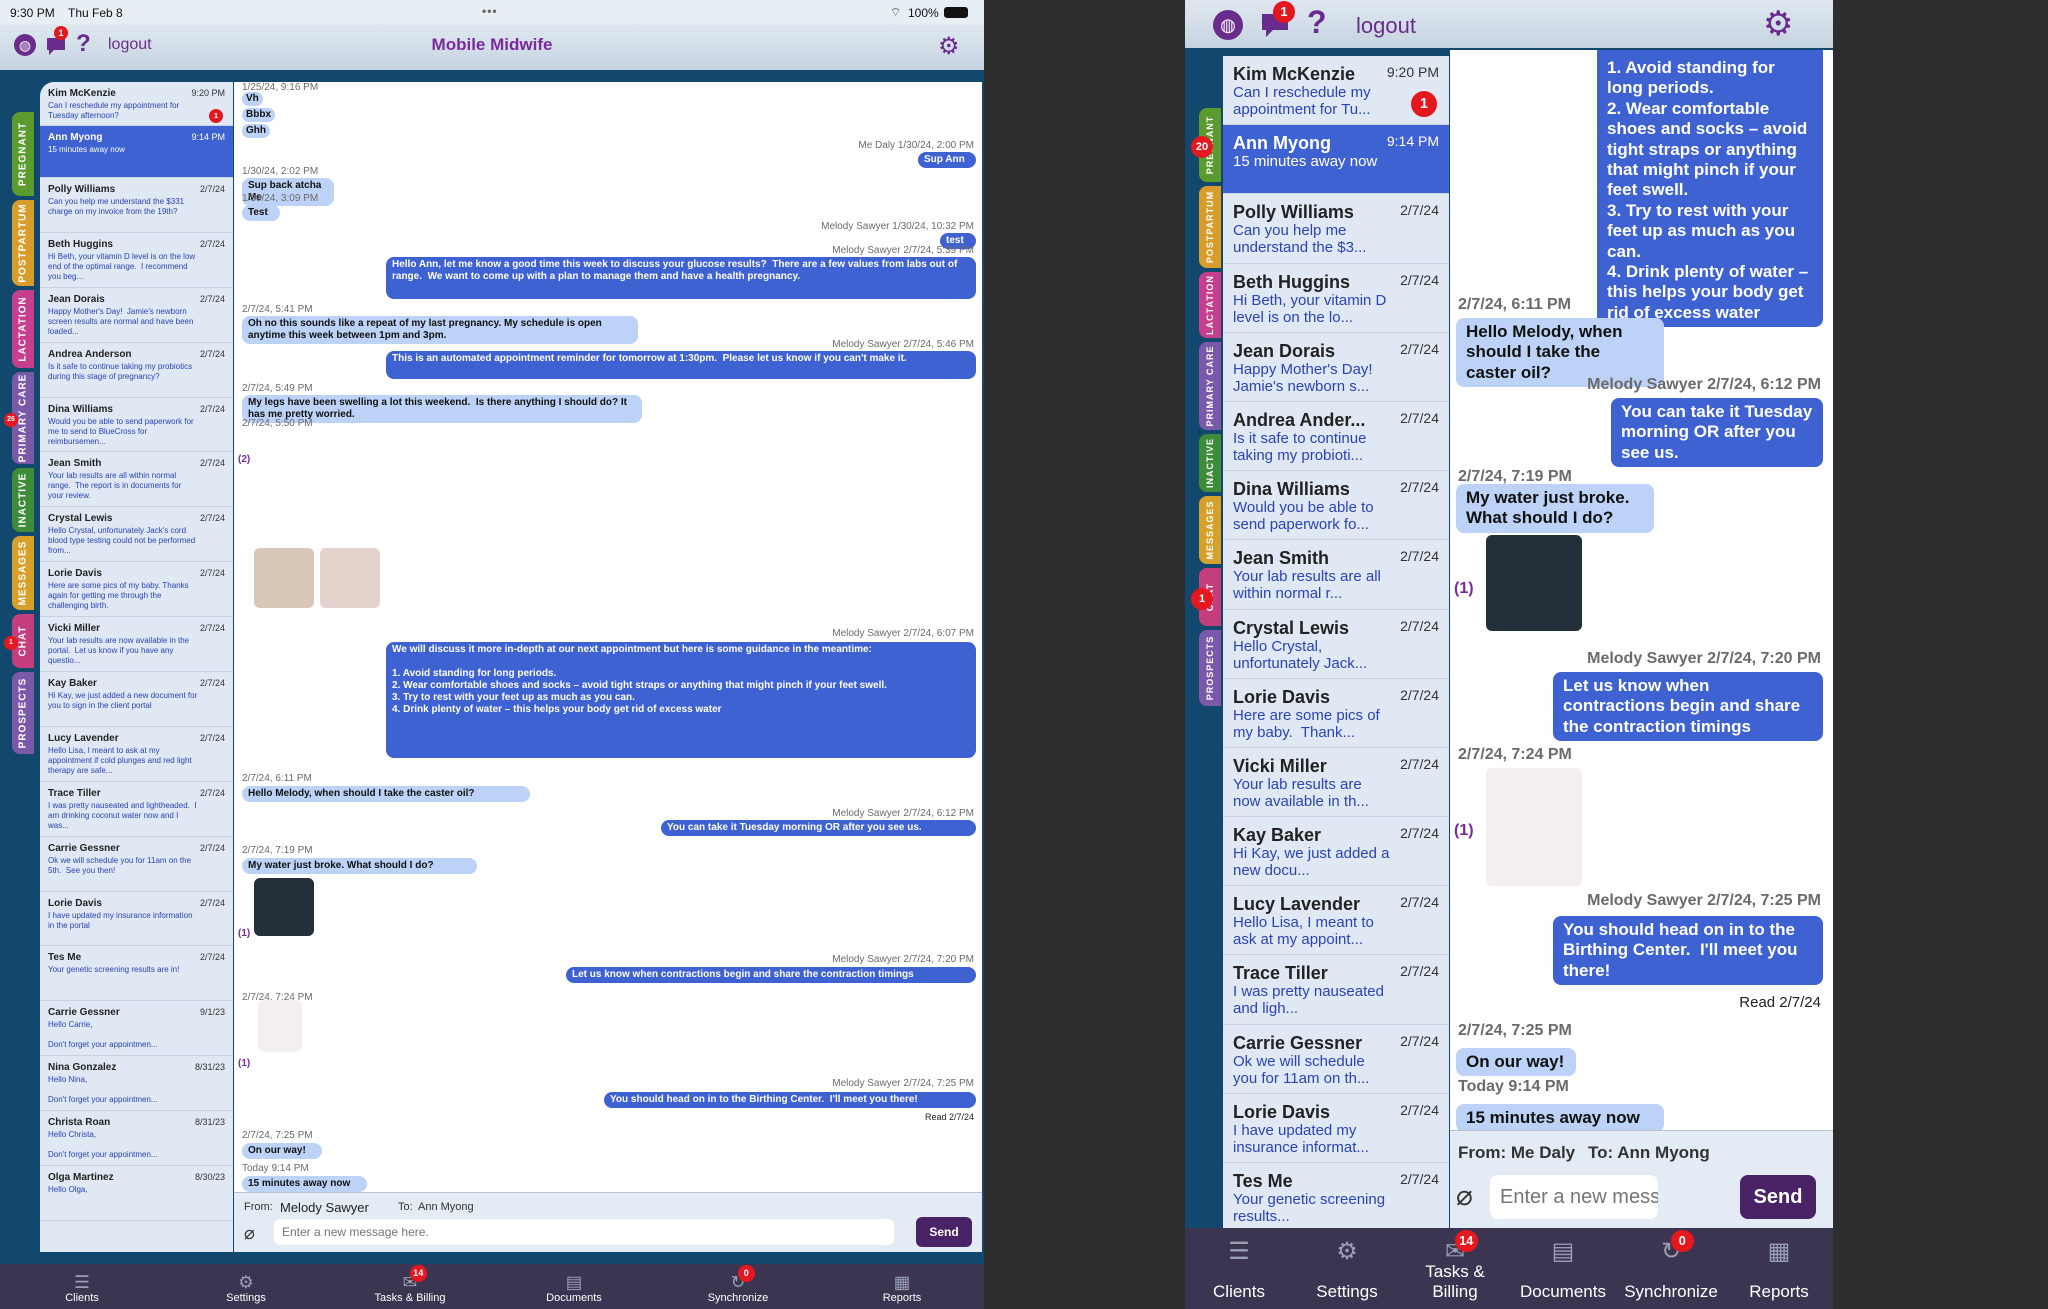 The width and height of the screenshot is (2048, 1309). Describe the element at coordinates (23, 154) in the screenshot. I see `tab-pregnant: PREGNANT` at that location.